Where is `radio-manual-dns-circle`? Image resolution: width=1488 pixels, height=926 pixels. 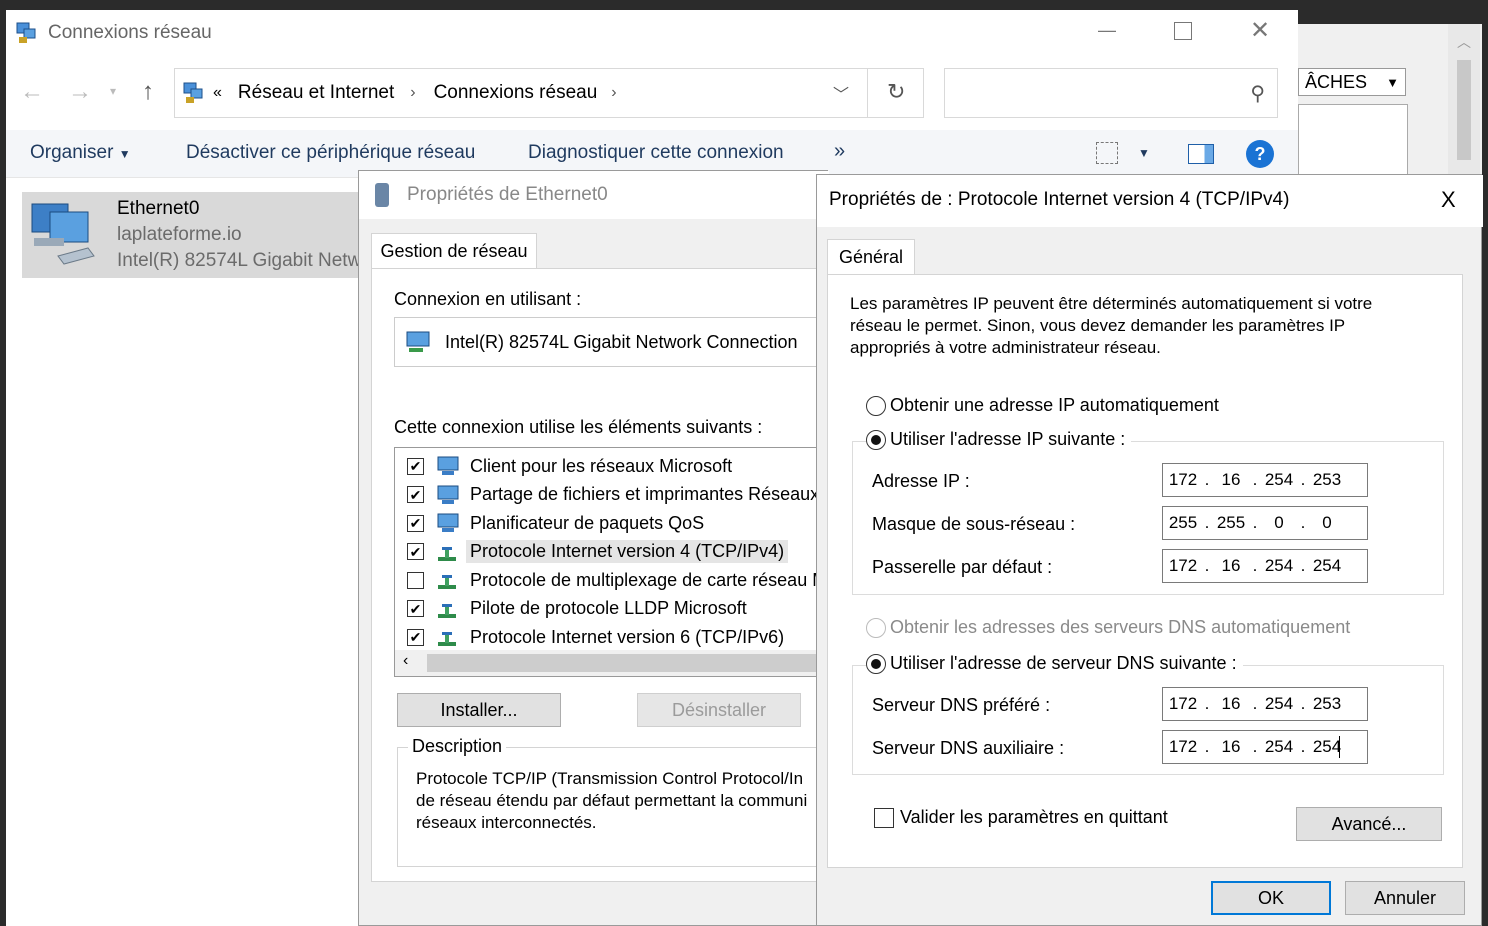 radio-manual-dns-circle is located at coordinates (876, 663).